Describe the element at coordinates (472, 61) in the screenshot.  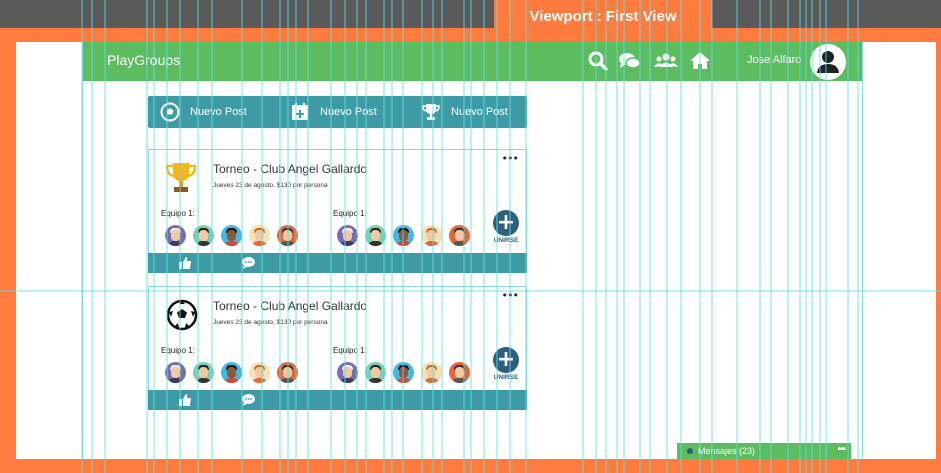
I see `top-navbar: PlayGroups Jose Alfaro` at that location.